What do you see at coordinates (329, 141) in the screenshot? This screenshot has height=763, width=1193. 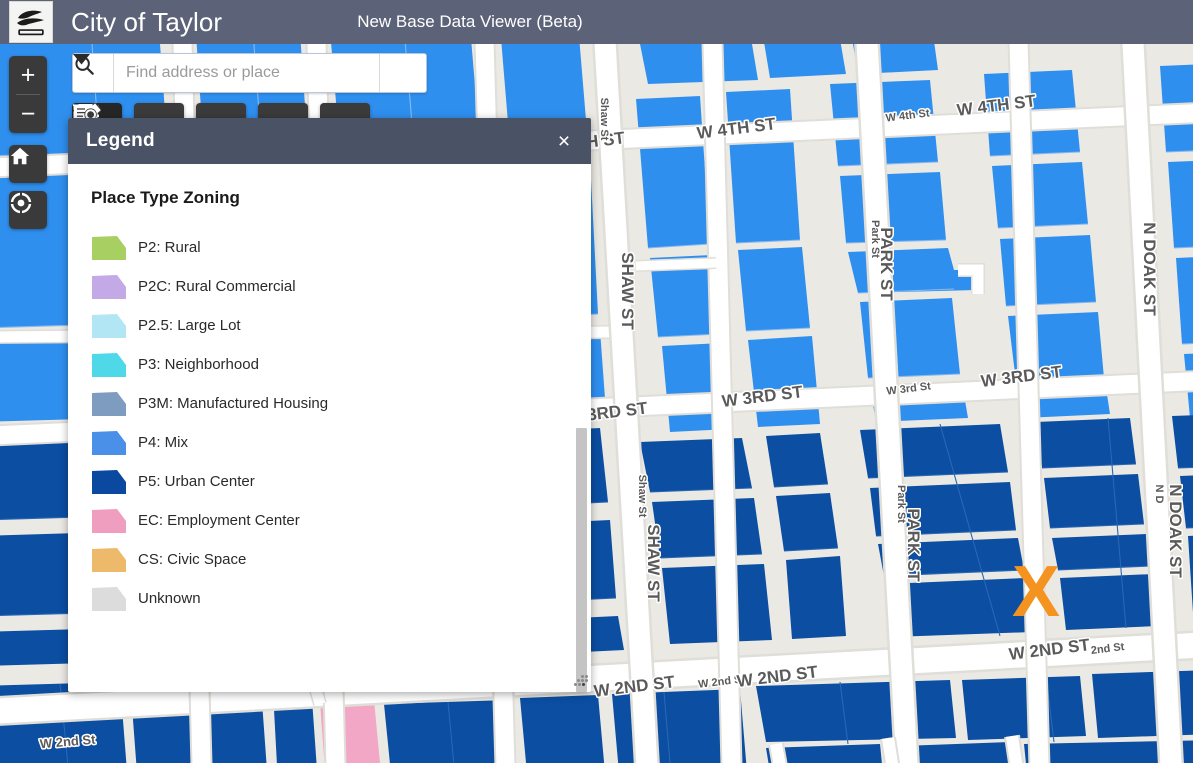 I see `legend-panel-header: Legend ×` at bounding box center [329, 141].